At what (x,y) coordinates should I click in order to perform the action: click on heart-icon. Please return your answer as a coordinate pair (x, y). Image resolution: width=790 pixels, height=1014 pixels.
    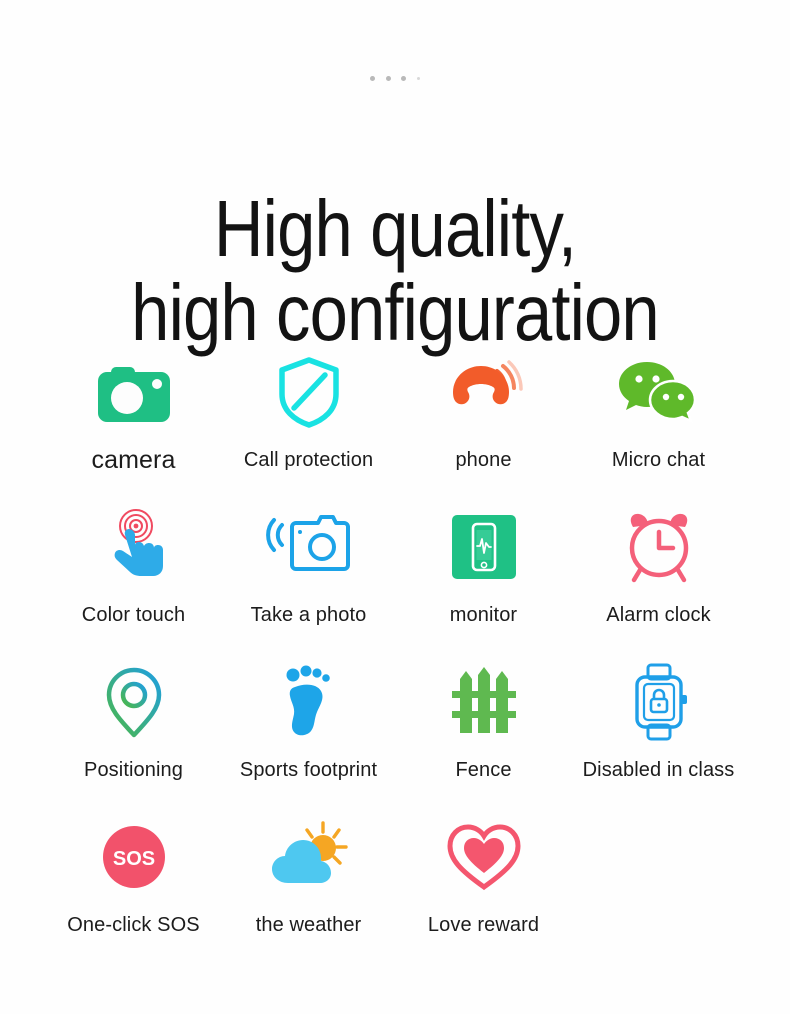
    Looking at the image, I should click on (484, 857).